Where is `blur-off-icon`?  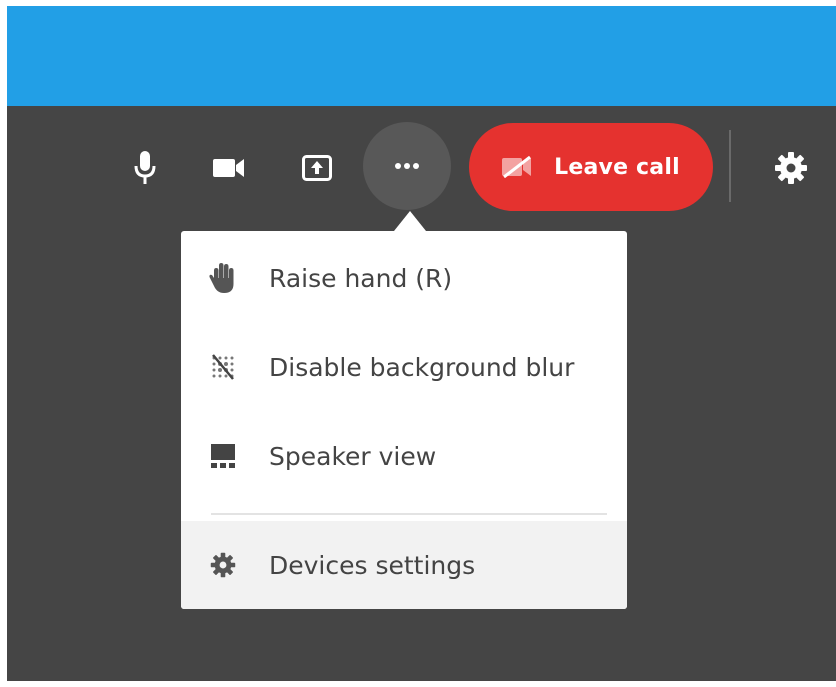
blur-off-icon is located at coordinates (223, 367).